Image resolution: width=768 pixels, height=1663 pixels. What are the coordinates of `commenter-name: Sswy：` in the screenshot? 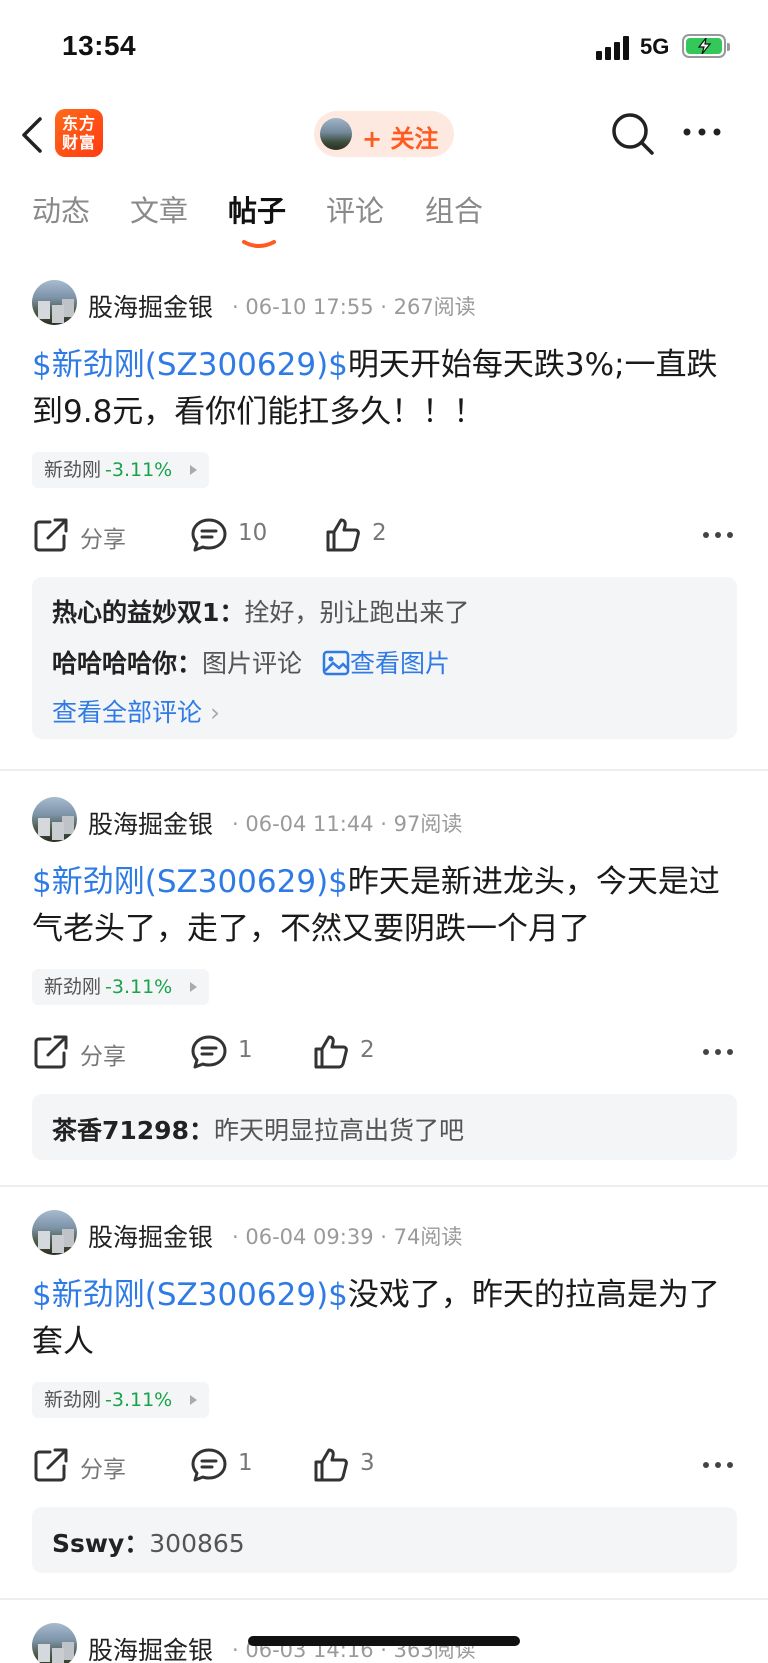 It's located at (101, 1543).